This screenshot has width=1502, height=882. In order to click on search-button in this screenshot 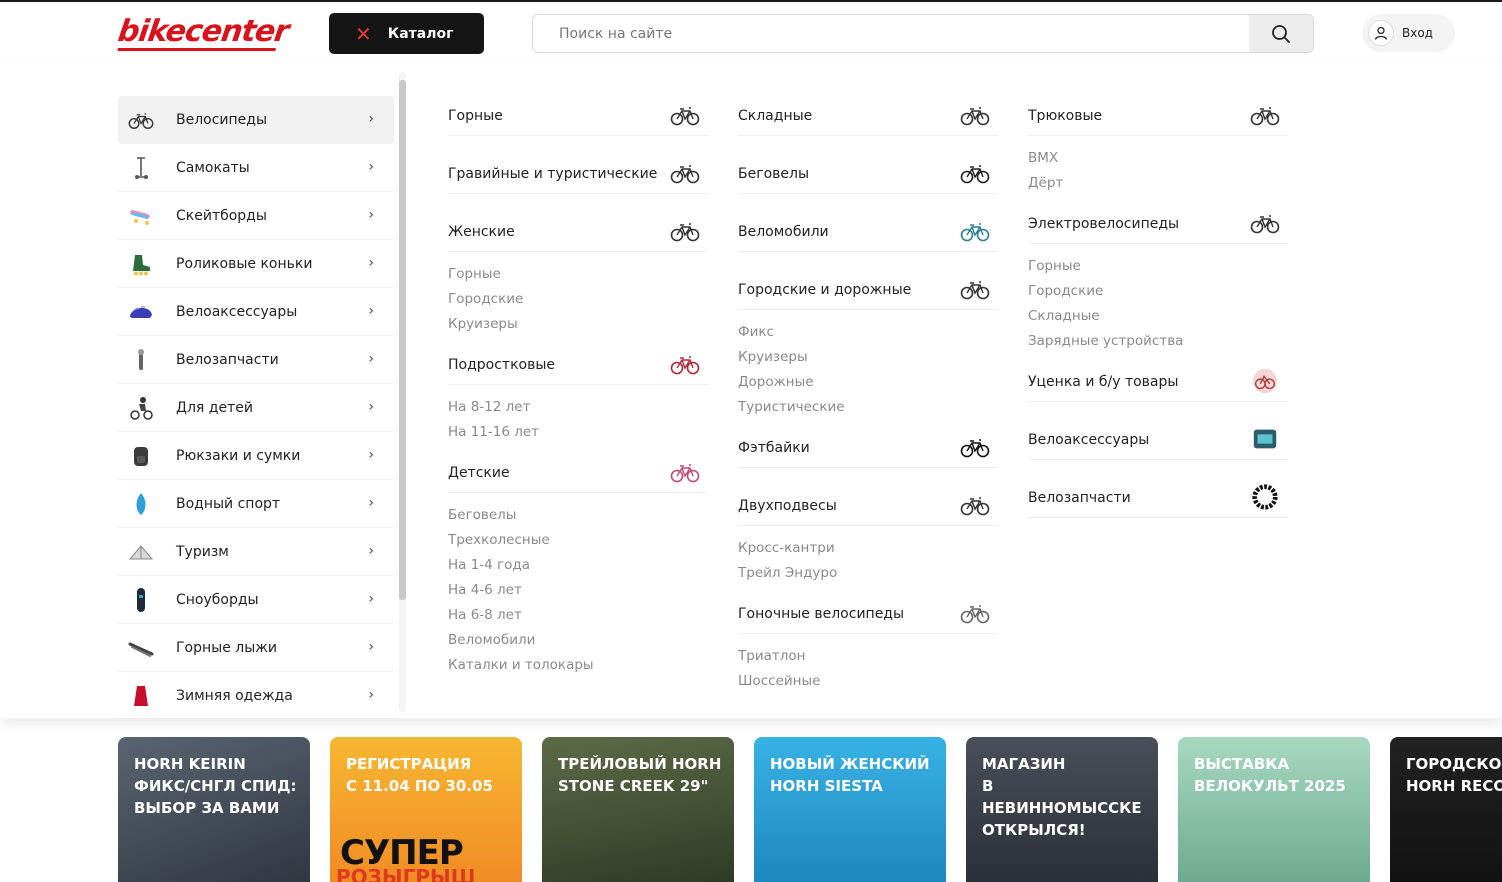, I will do `click(1281, 33)`.